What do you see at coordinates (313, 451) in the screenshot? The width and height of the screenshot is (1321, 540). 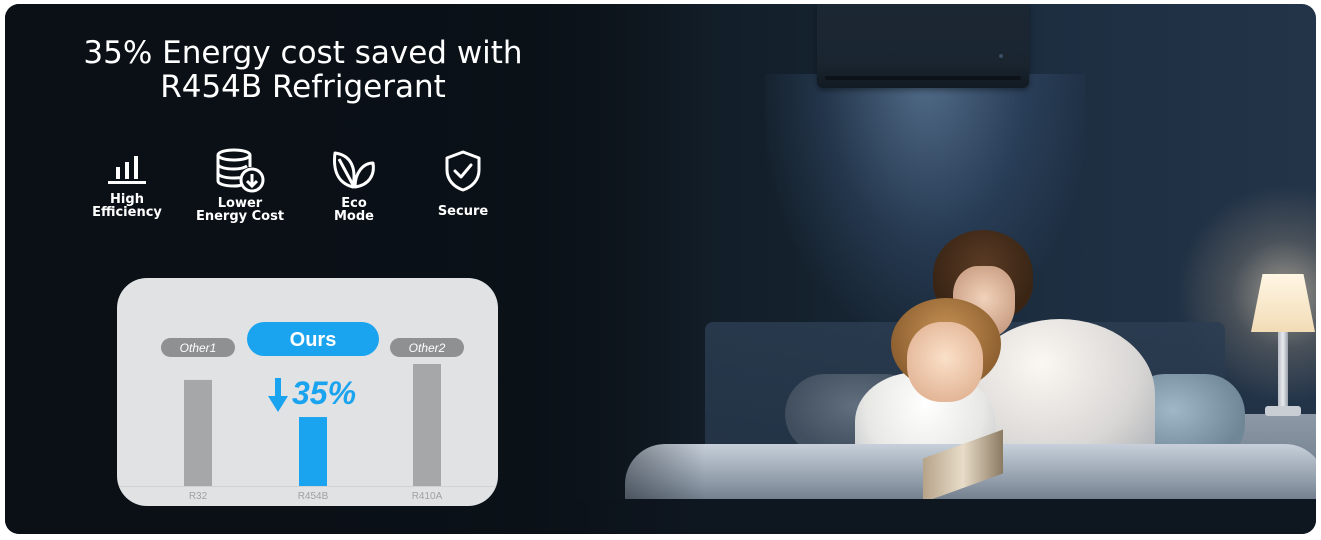 I see `bar-r454b` at bounding box center [313, 451].